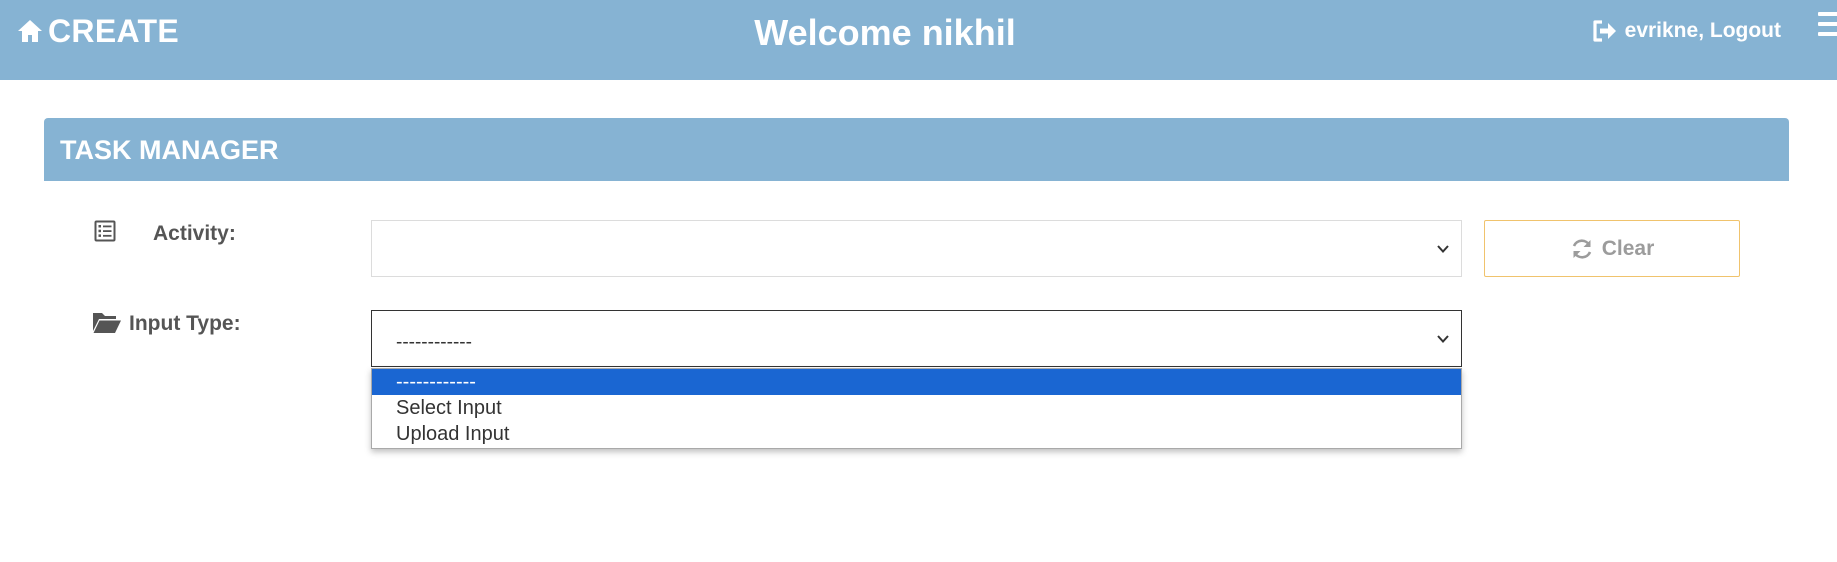 The image size is (1837, 562). What do you see at coordinates (1702, 30) in the screenshot?
I see `user-logout-text: evrikne, Logout` at bounding box center [1702, 30].